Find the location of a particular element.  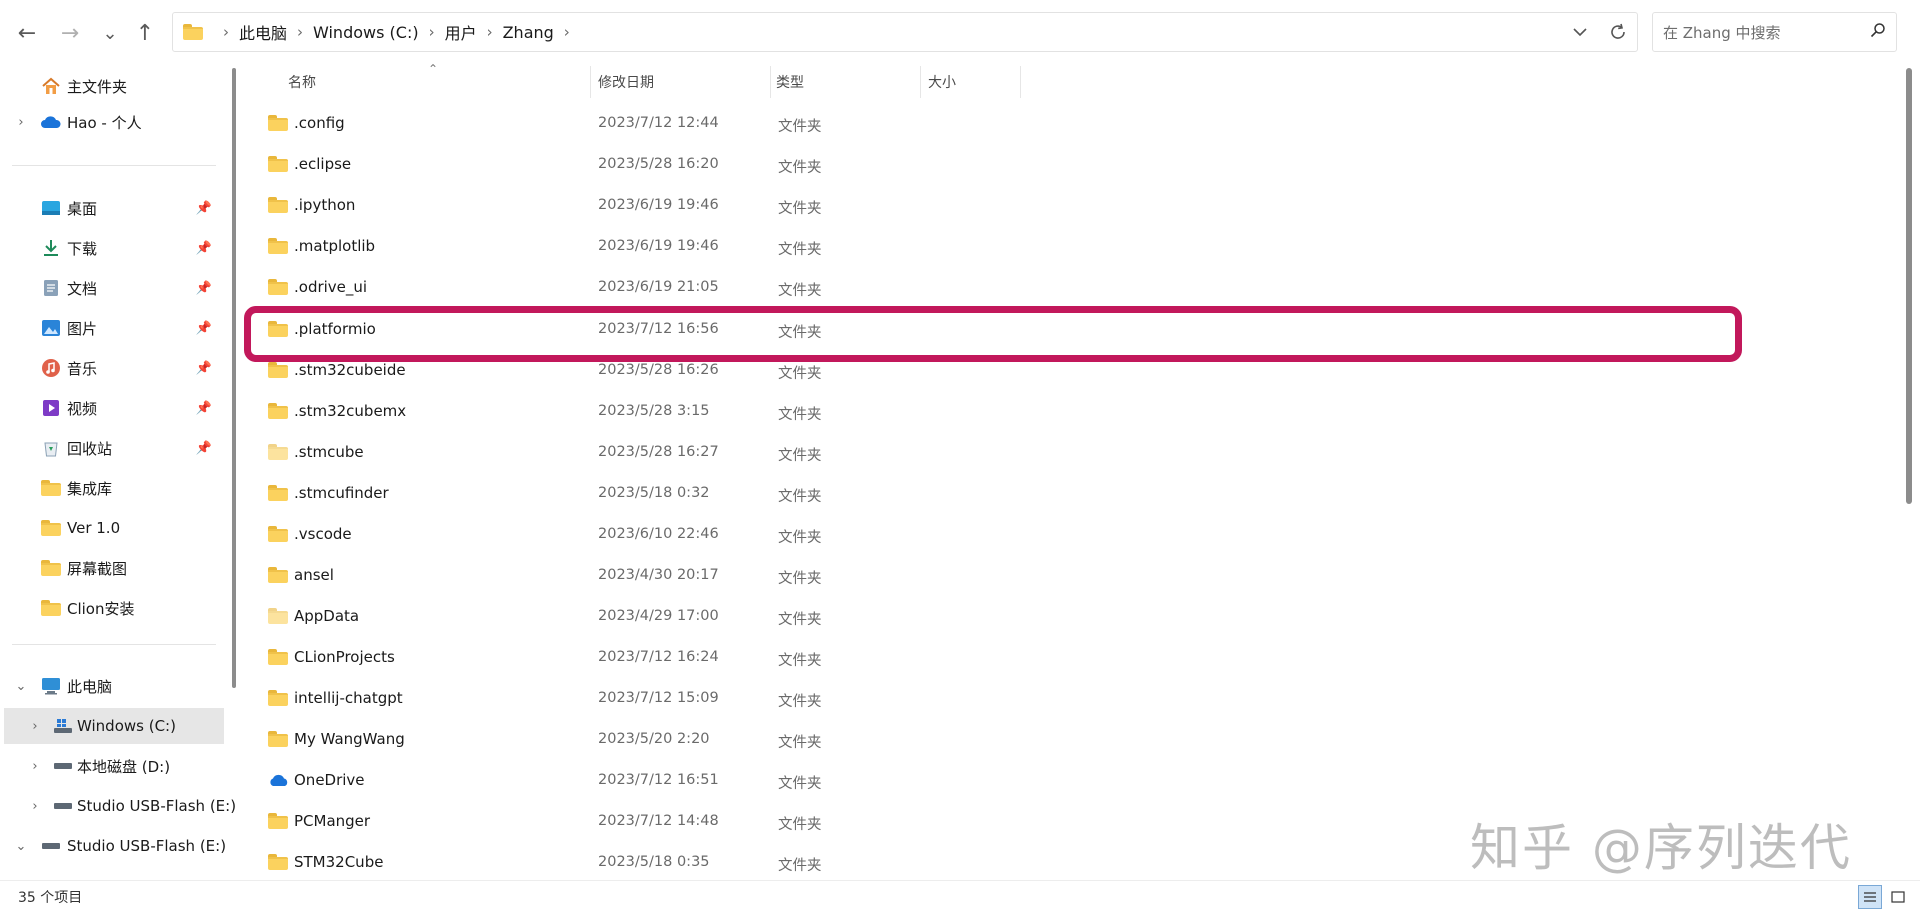

sidebar-scrollbar is located at coordinates (234, 378).